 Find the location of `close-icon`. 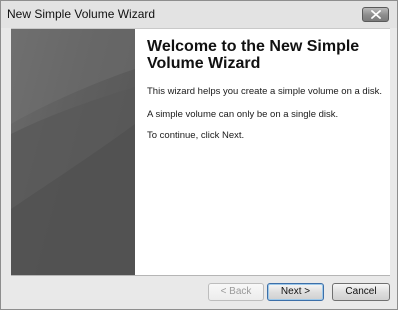

close-icon is located at coordinates (376, 14).